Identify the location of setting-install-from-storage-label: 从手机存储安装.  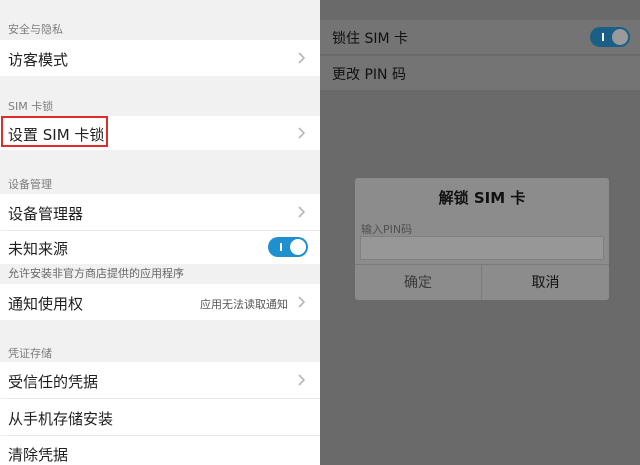
(61, 419).